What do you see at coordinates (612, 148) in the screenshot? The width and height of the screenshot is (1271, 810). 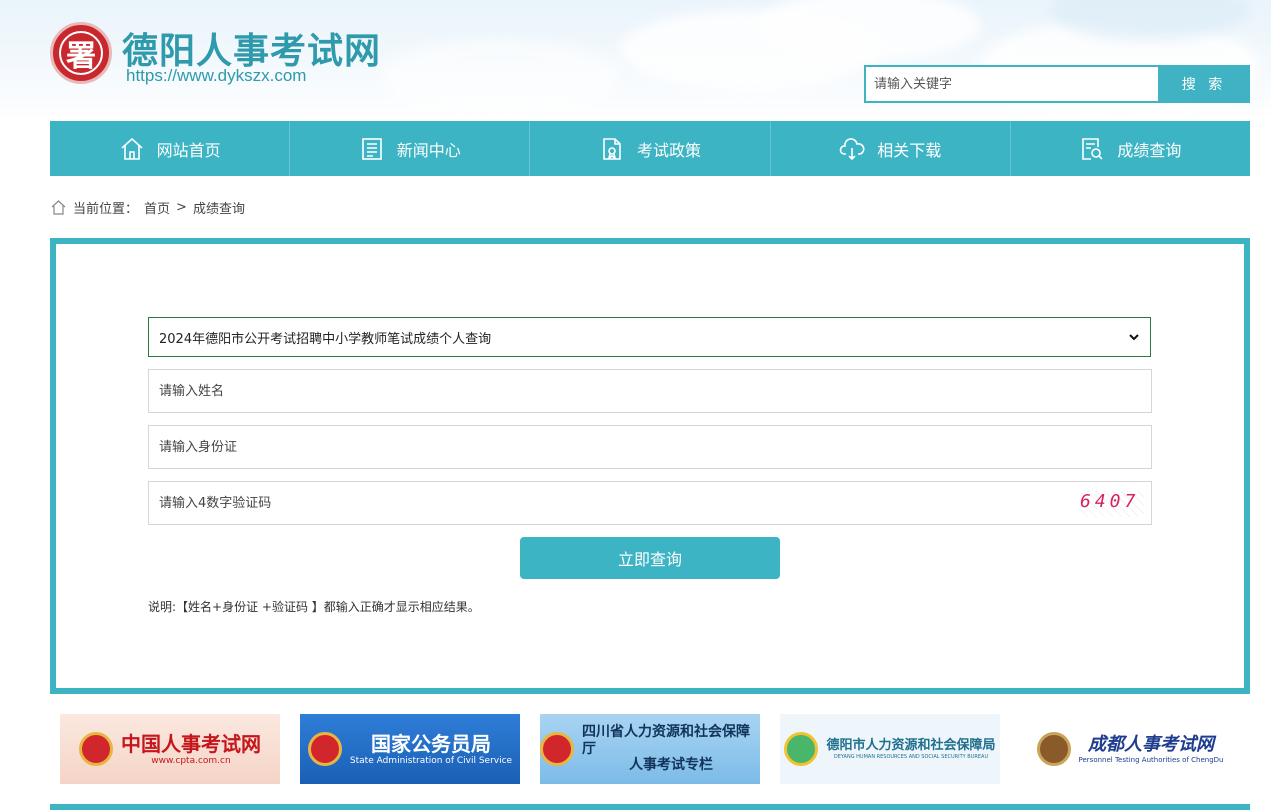 I see `policy-document-icon` at bounding box center [612, 148].